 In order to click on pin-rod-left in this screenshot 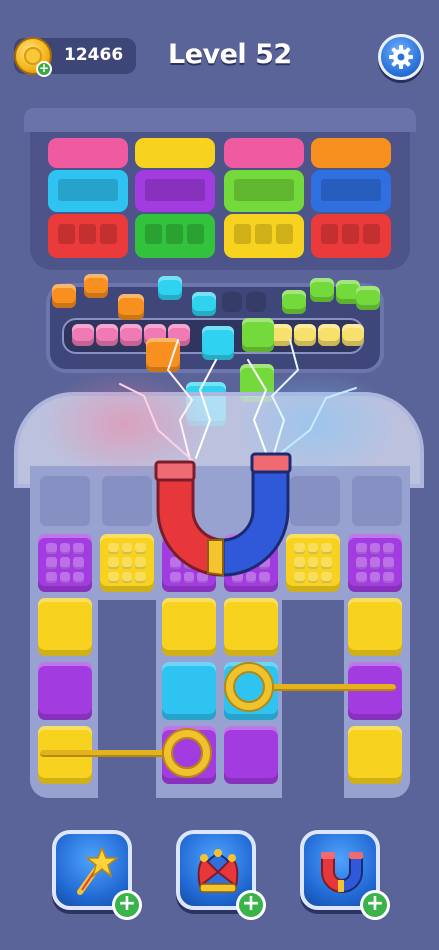, I will do `click(104, 753)`.